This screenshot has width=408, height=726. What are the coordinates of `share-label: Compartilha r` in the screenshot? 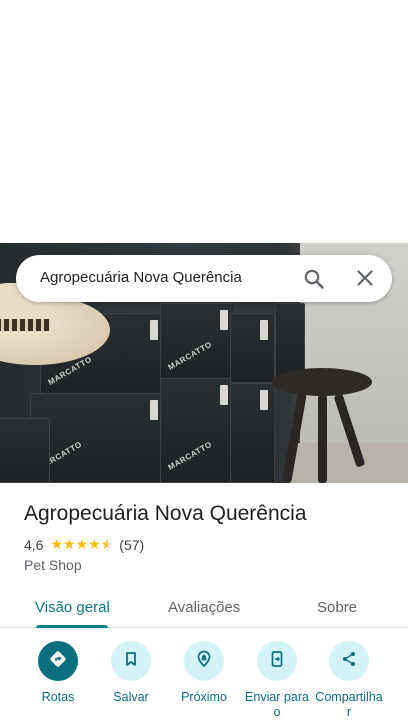 It's located at (349, 704).